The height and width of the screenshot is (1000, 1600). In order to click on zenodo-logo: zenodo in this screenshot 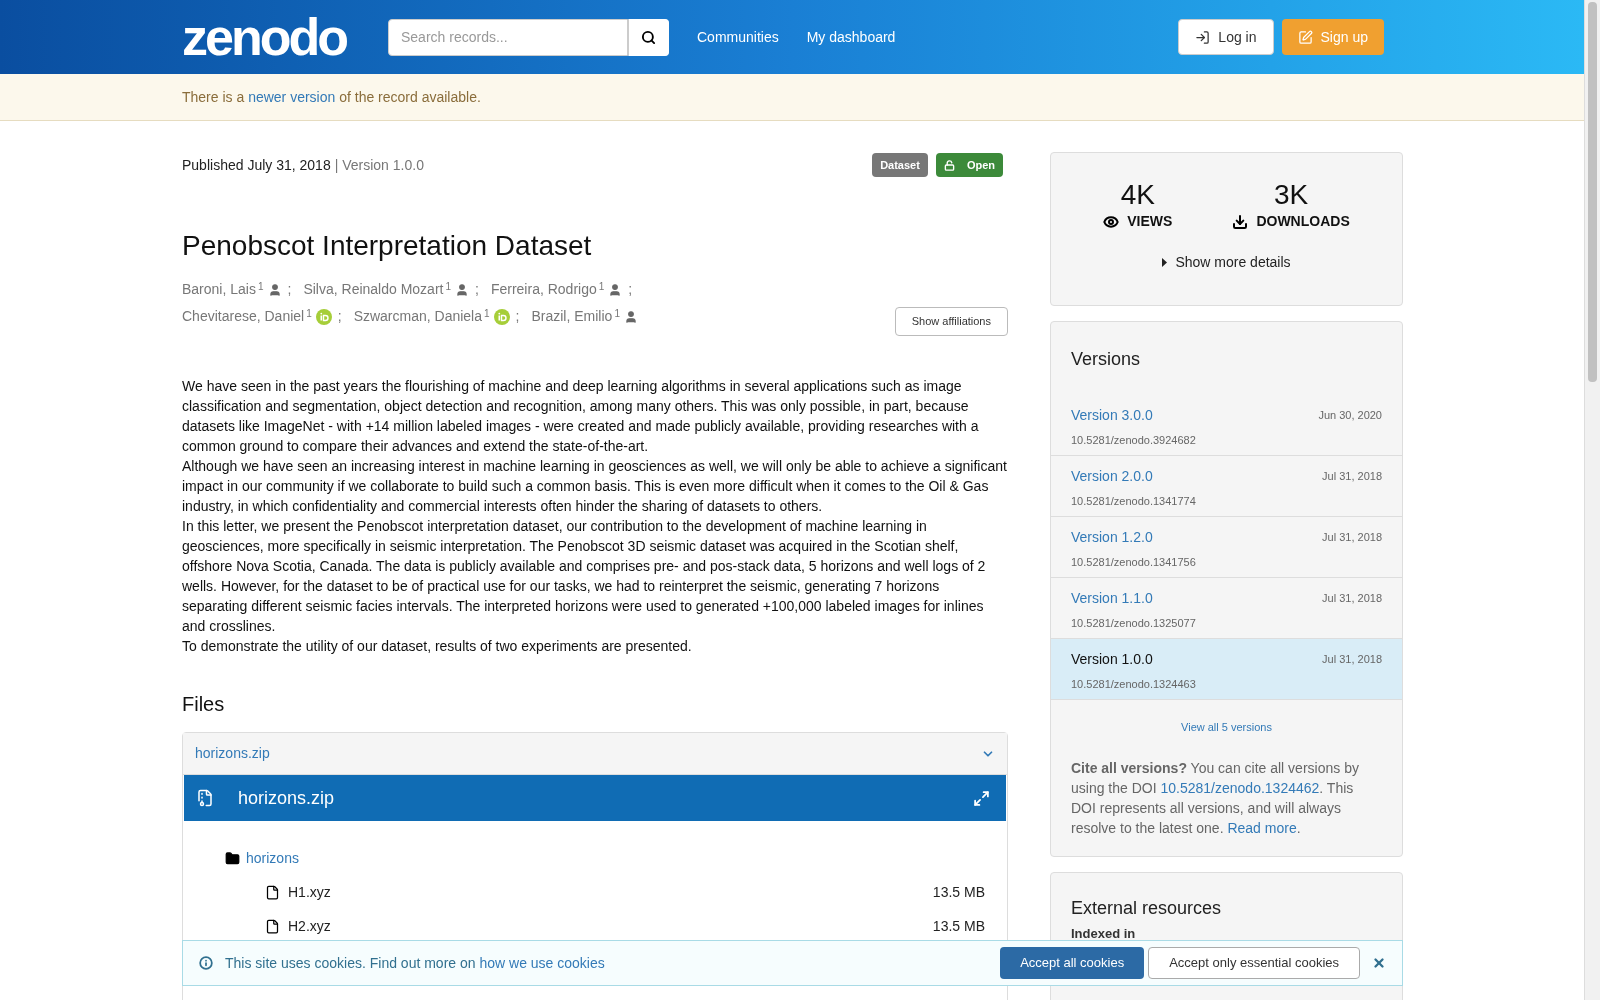, I will do `click(264, 37)`.